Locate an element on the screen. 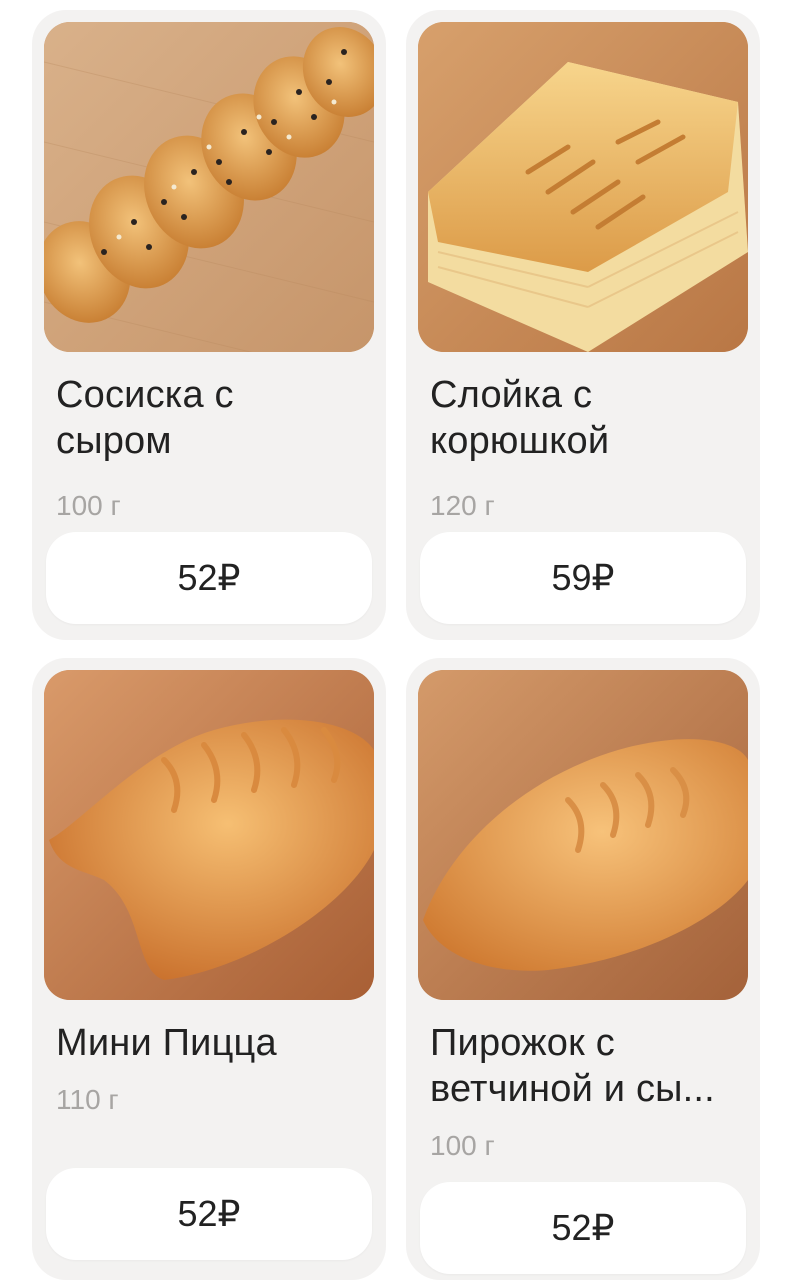 Image resolution: width=794 pixels, height=1280 pixels. product-title: Мини Пицца is located at coordinates (166, 1043).